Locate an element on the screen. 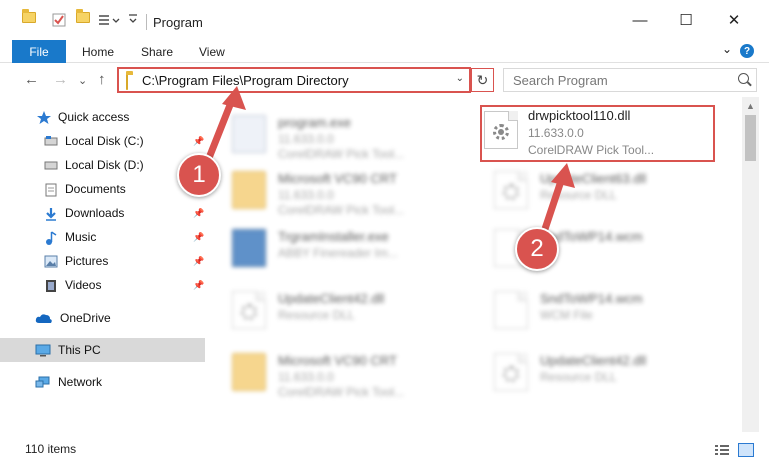 The image size is (769, 475). callout-badge-2: 2 is located at coordinates (537, 249).